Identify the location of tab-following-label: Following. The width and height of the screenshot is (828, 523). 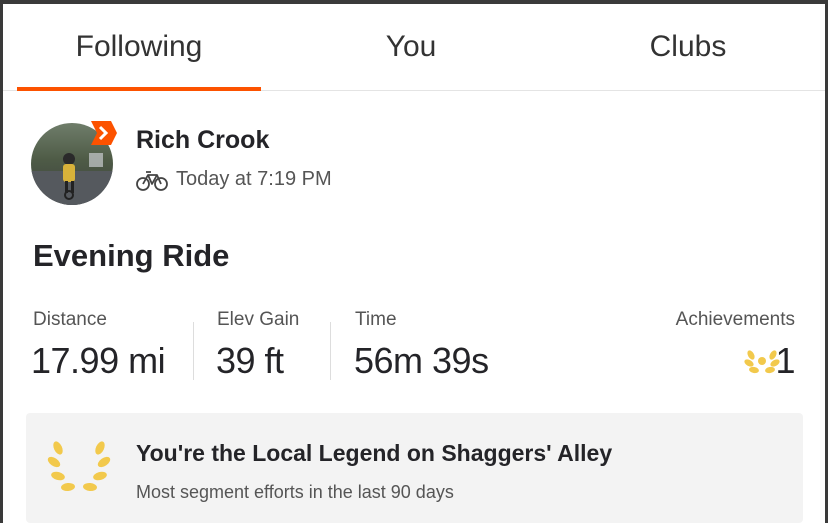
(139, 46).